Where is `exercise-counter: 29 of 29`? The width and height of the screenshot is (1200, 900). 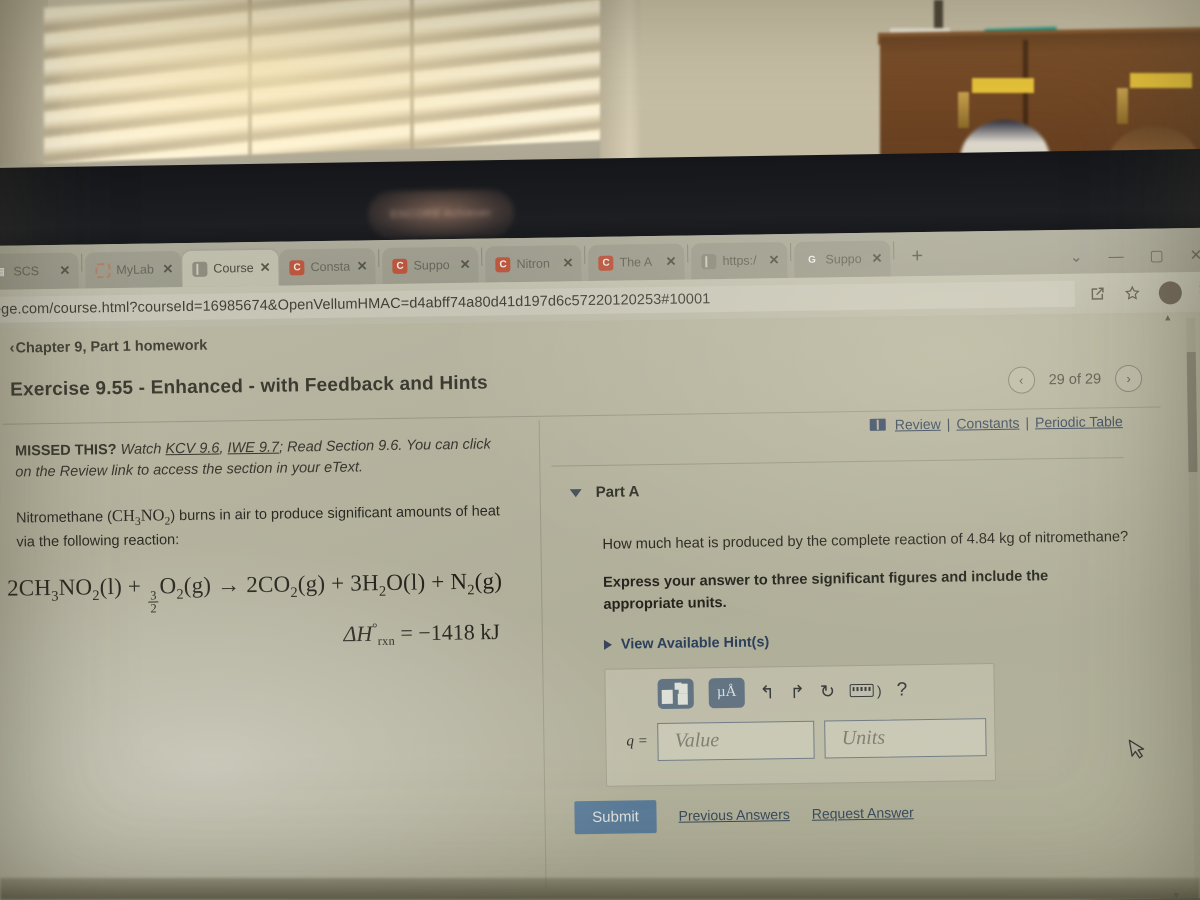 exercise-counter: 29 of 29 is located at coordinates (1075, 379).